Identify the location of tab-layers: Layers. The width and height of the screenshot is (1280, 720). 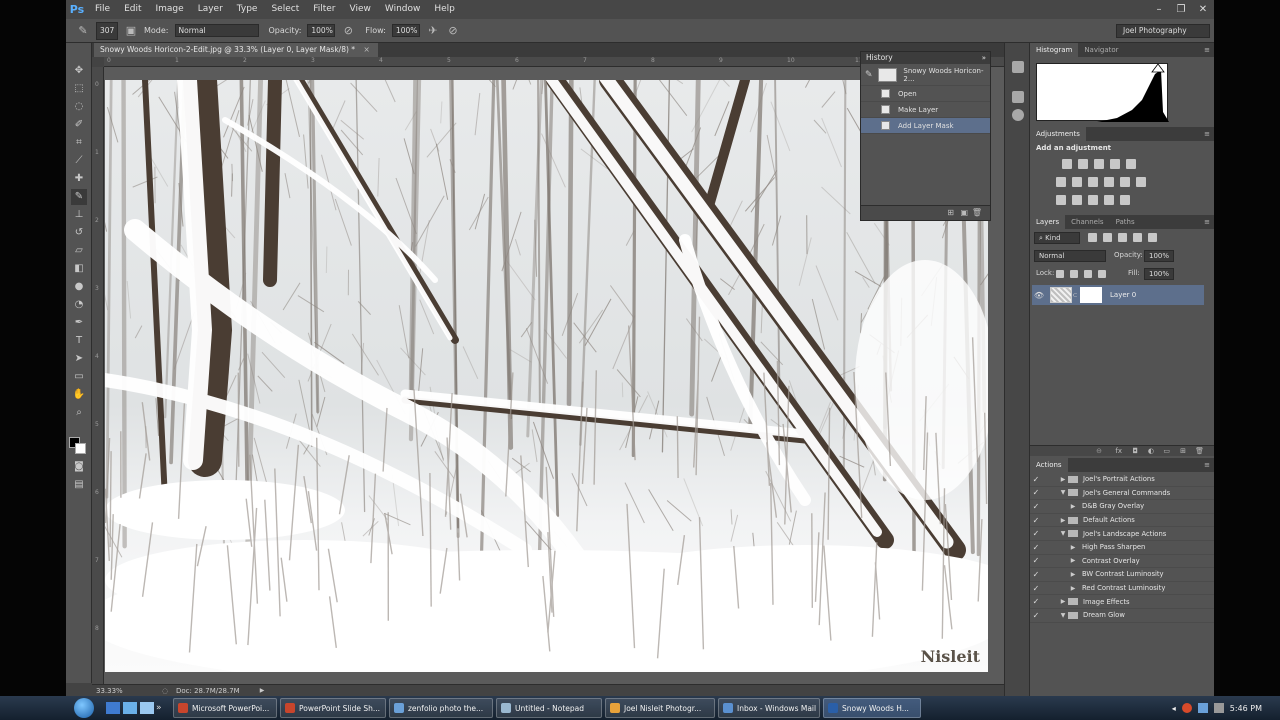
(1048, 222).